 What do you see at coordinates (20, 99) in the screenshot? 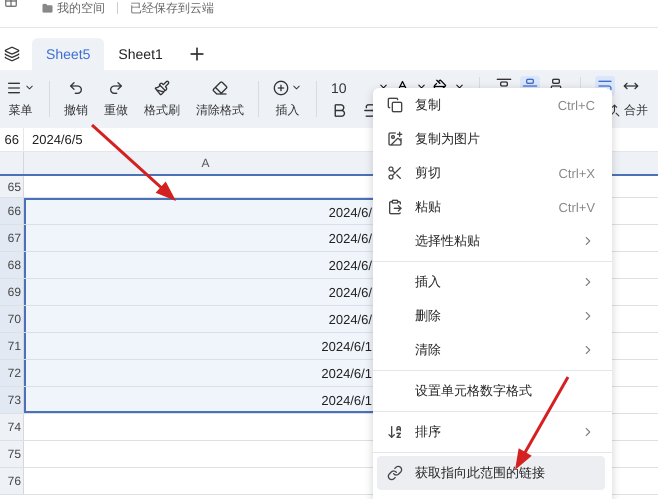
I see `menu-button: 菜单` at bounding box center [20, 99].